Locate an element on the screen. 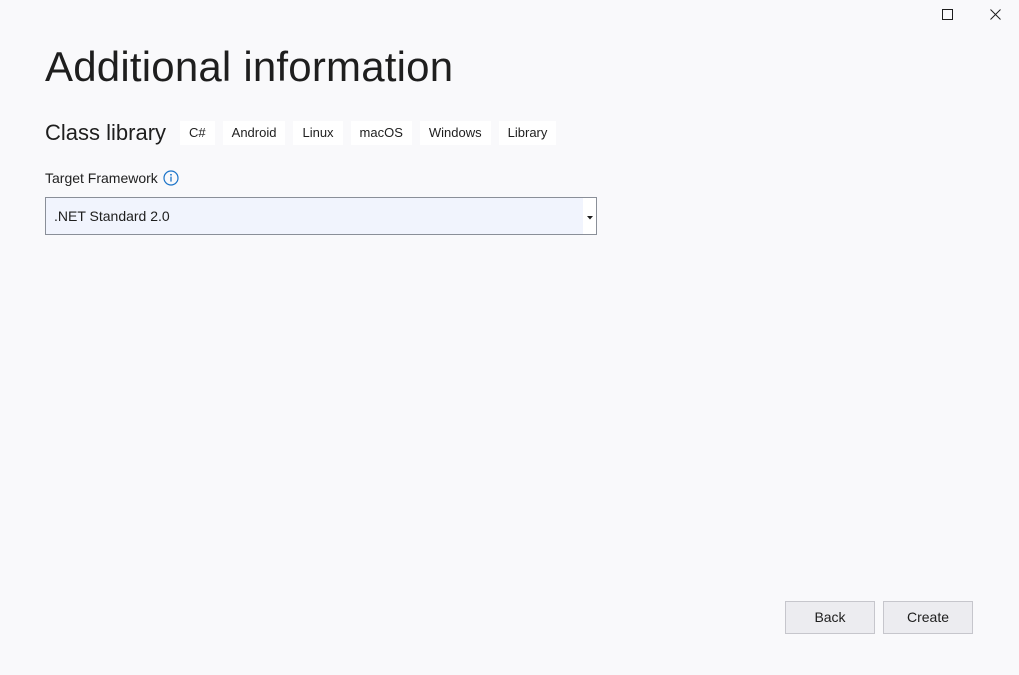 The image size is (1019, 675). target-framework-label: Target Framework is located at coordinates (101, 178).